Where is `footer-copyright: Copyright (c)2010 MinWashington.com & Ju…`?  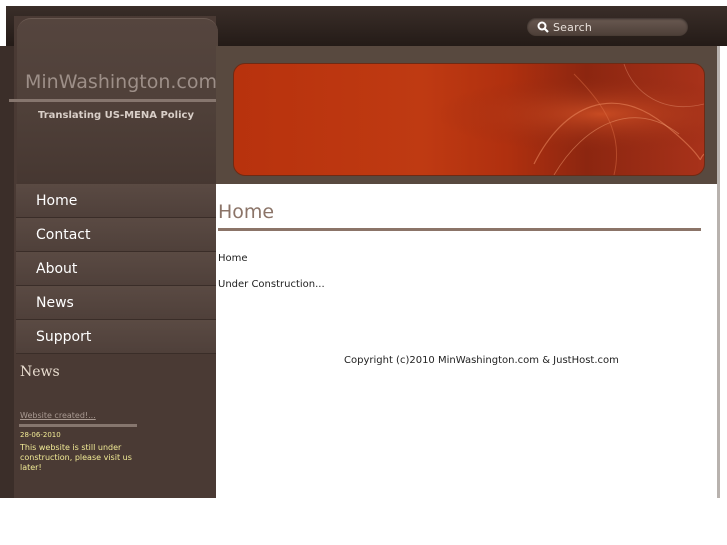 footer-copyright: Copyright (c)2010 MinWashington.com & Ju… is located at coordinates (481, 360).